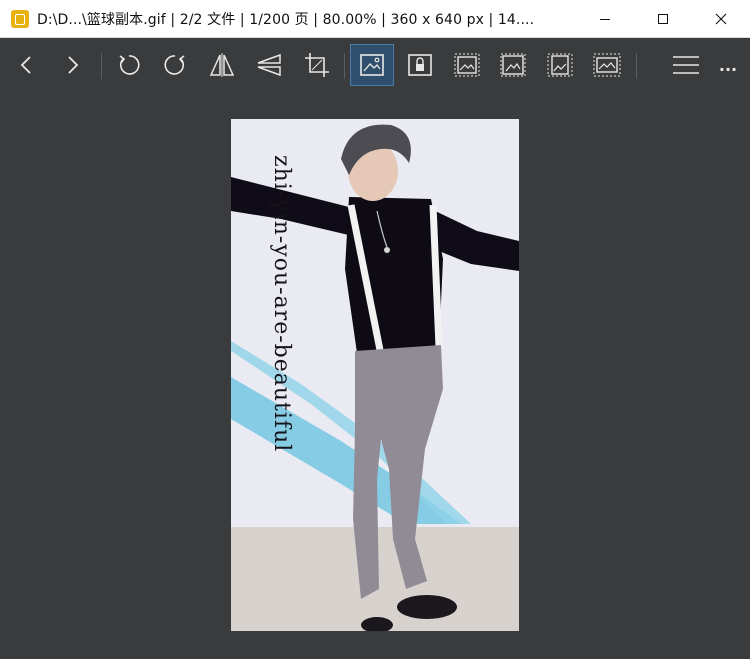 The image size is (750, 659). I want to click on chevron-right-icon, so click(73, 65).